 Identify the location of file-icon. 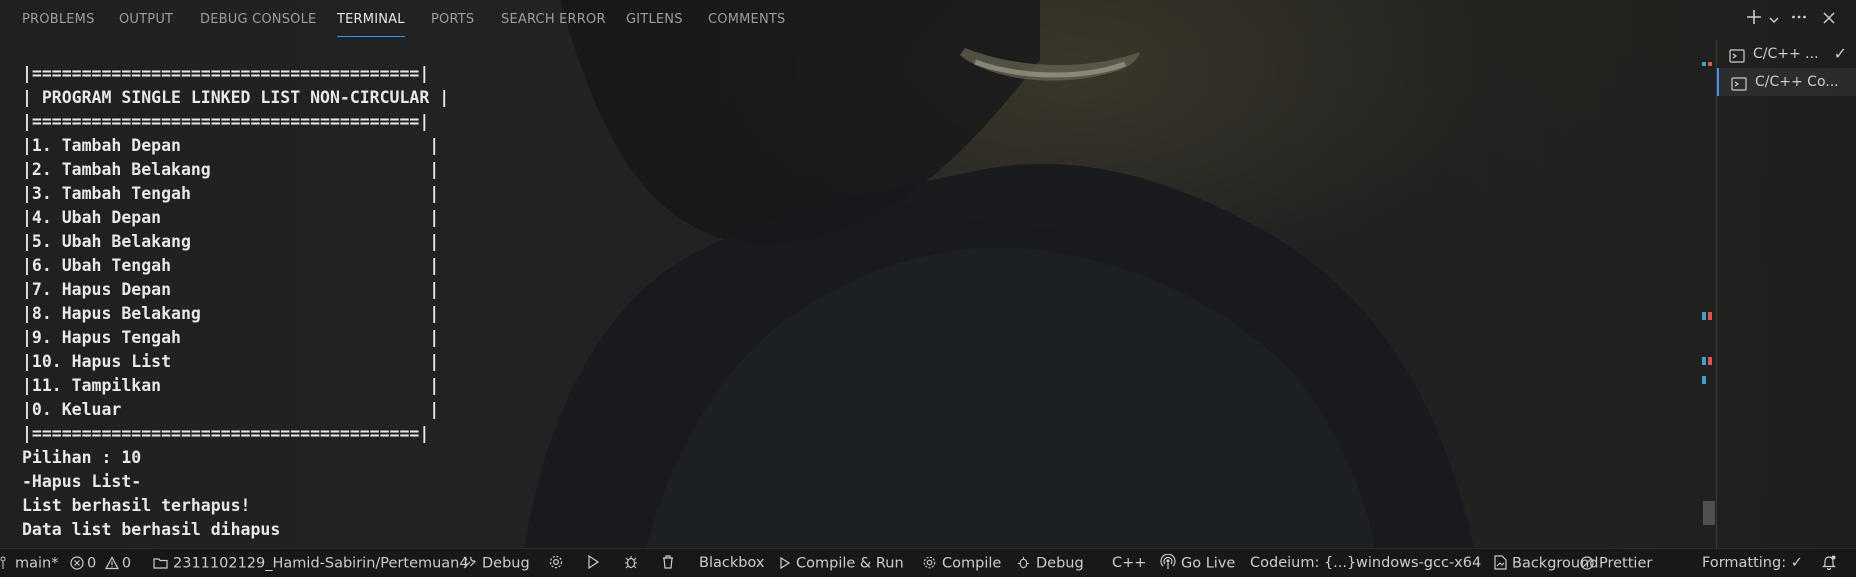
(1500, 563).